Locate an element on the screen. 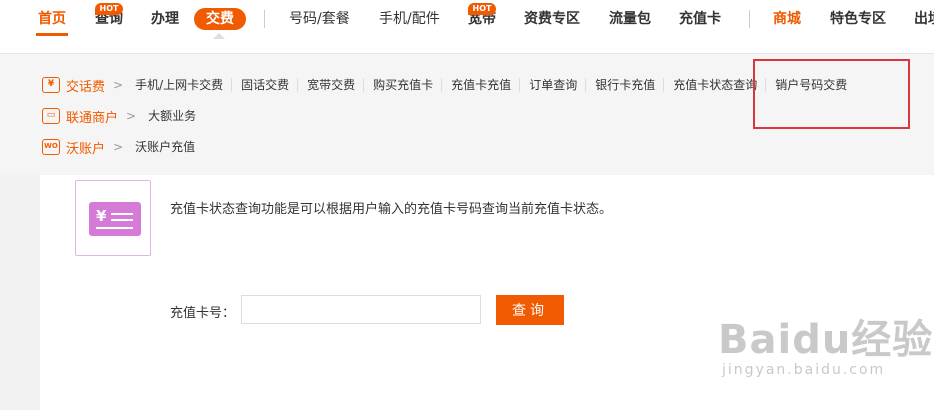 This screenshot has width=934, height=410. panel-row-merchant: ▭ 联通商户 > 大额业务 is located at coordinates (123, 116).